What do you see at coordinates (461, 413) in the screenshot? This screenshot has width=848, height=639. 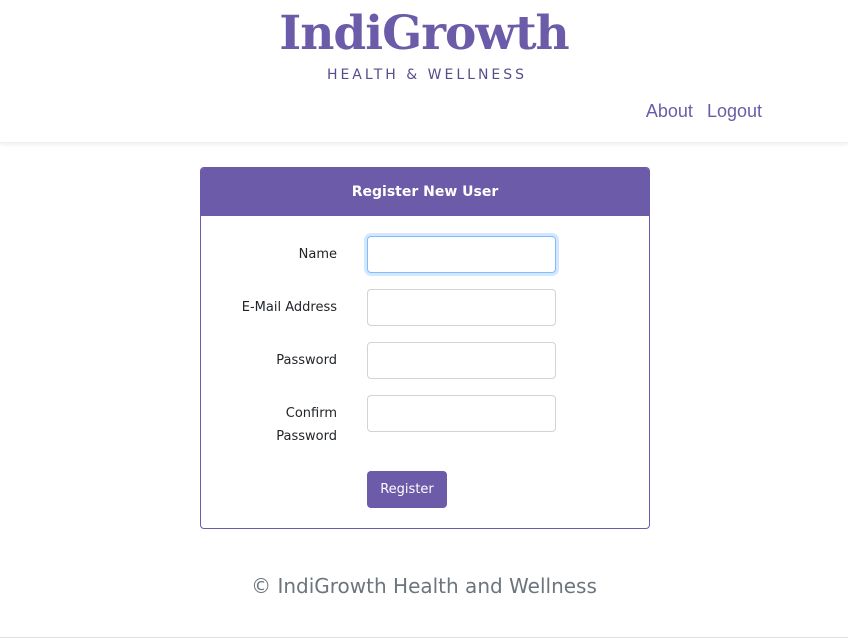 I see `confirm-password-input` at bounding box center [461, 413].